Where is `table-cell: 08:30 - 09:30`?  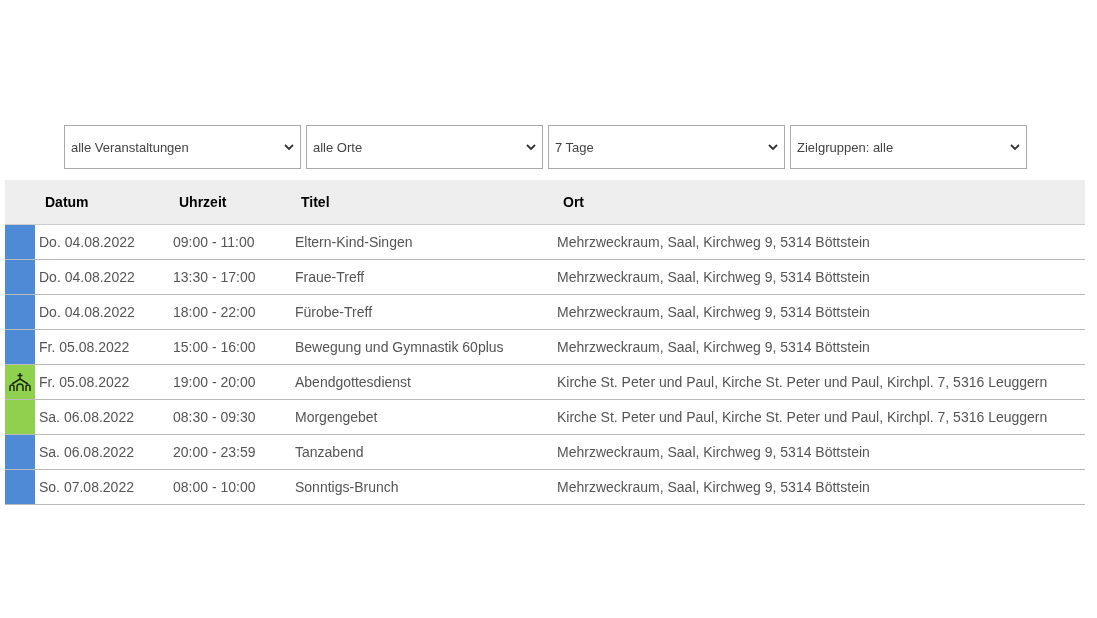 table-cell: 08:30 - 09:30 is located at coordinates (214, 417).